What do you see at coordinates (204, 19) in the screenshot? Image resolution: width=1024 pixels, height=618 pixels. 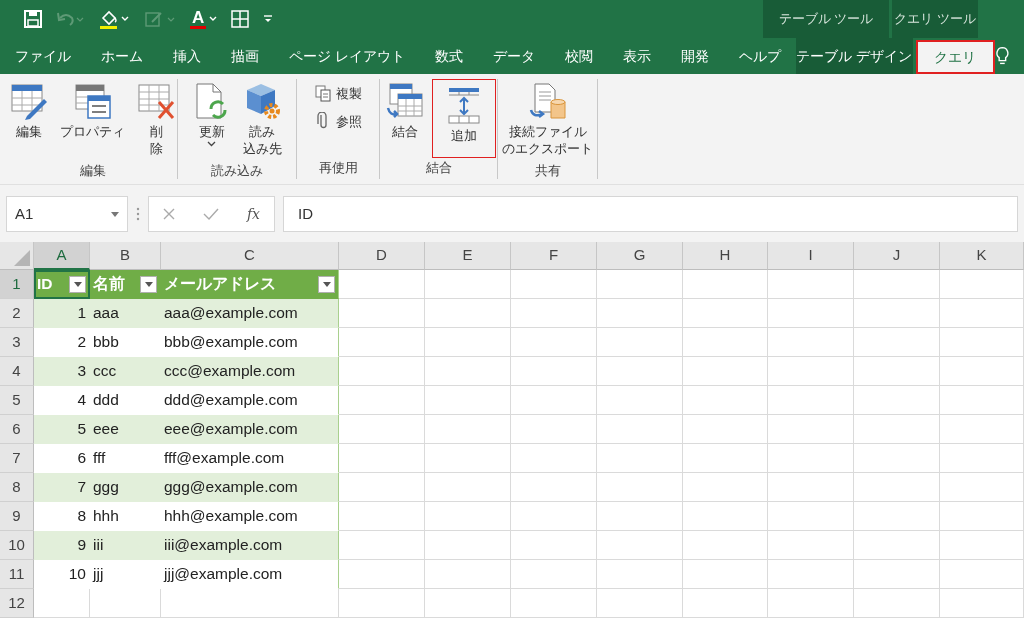 I see `font-color-button: A` at bounding box center [204, 19].